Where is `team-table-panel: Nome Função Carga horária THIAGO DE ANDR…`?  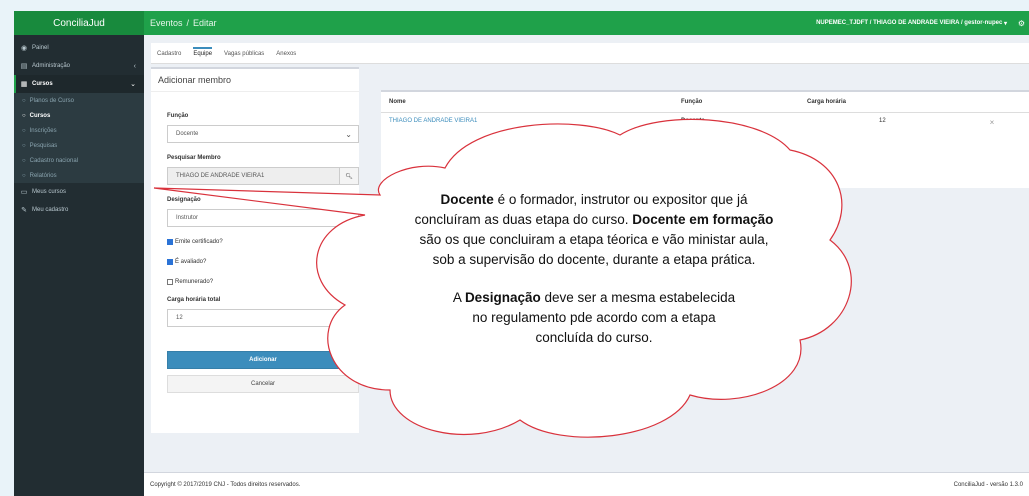 team-table-panel: Nome Função Carga horária THIAGO DE ANDR… is located at coordinates (705, 139).